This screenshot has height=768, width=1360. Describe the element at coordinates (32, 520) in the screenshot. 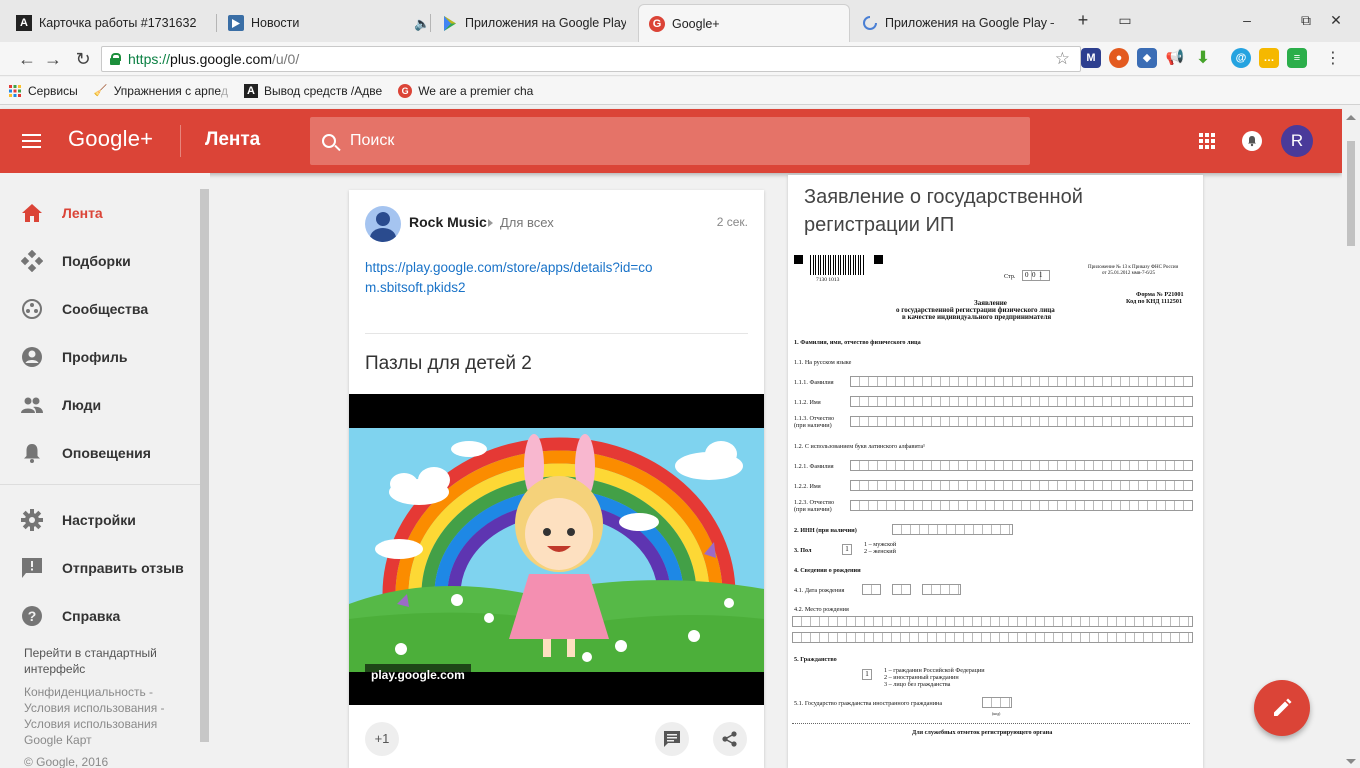

I see `gear-icon` at that location.